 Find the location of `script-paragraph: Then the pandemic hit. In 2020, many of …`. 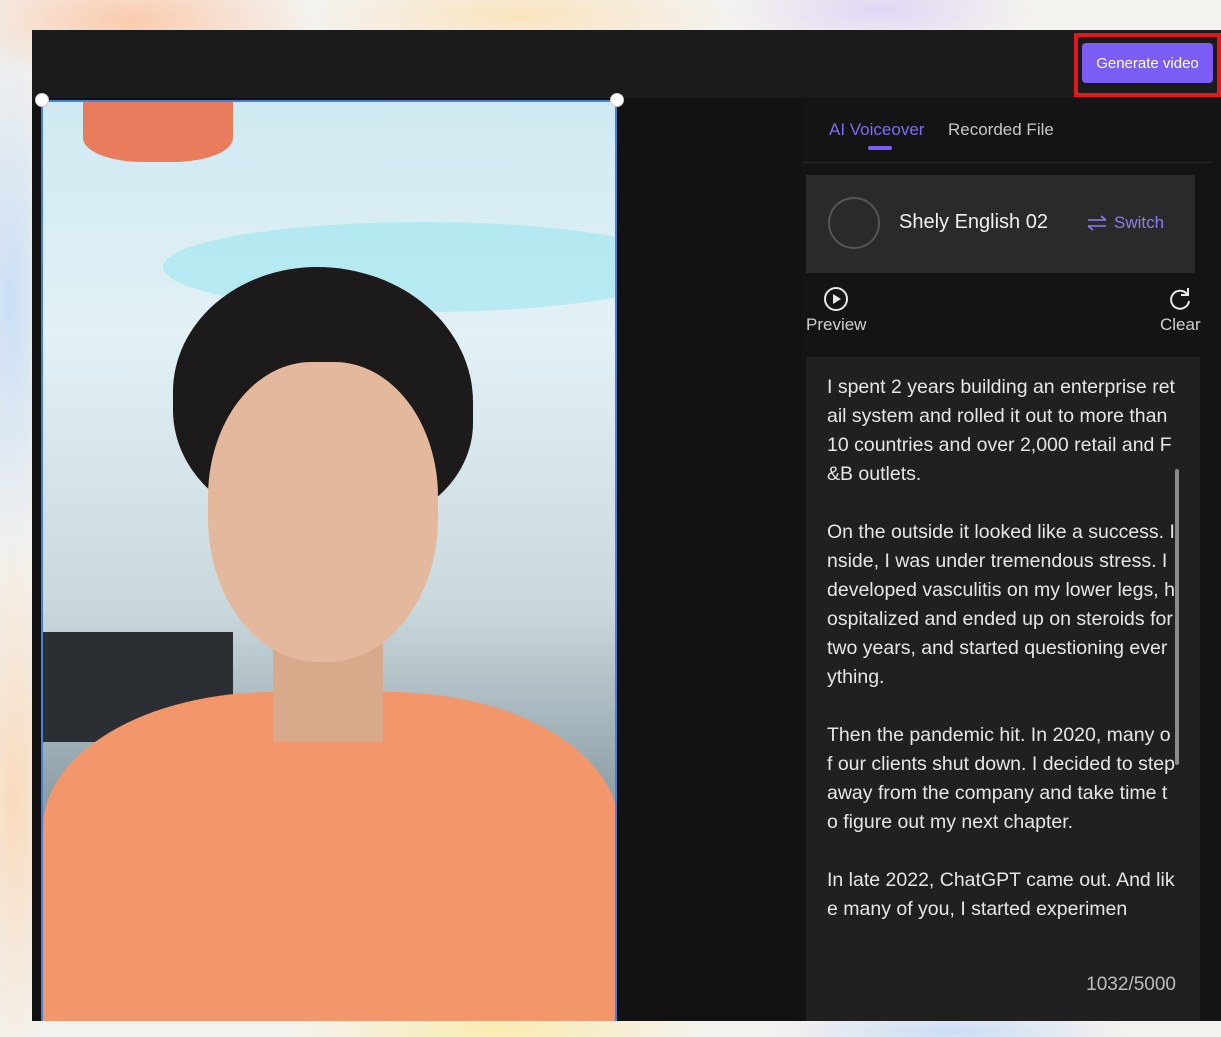

script-paragraph: Then the pandemic hit. In 2020, many of … is located at coordinates (1001, 778).